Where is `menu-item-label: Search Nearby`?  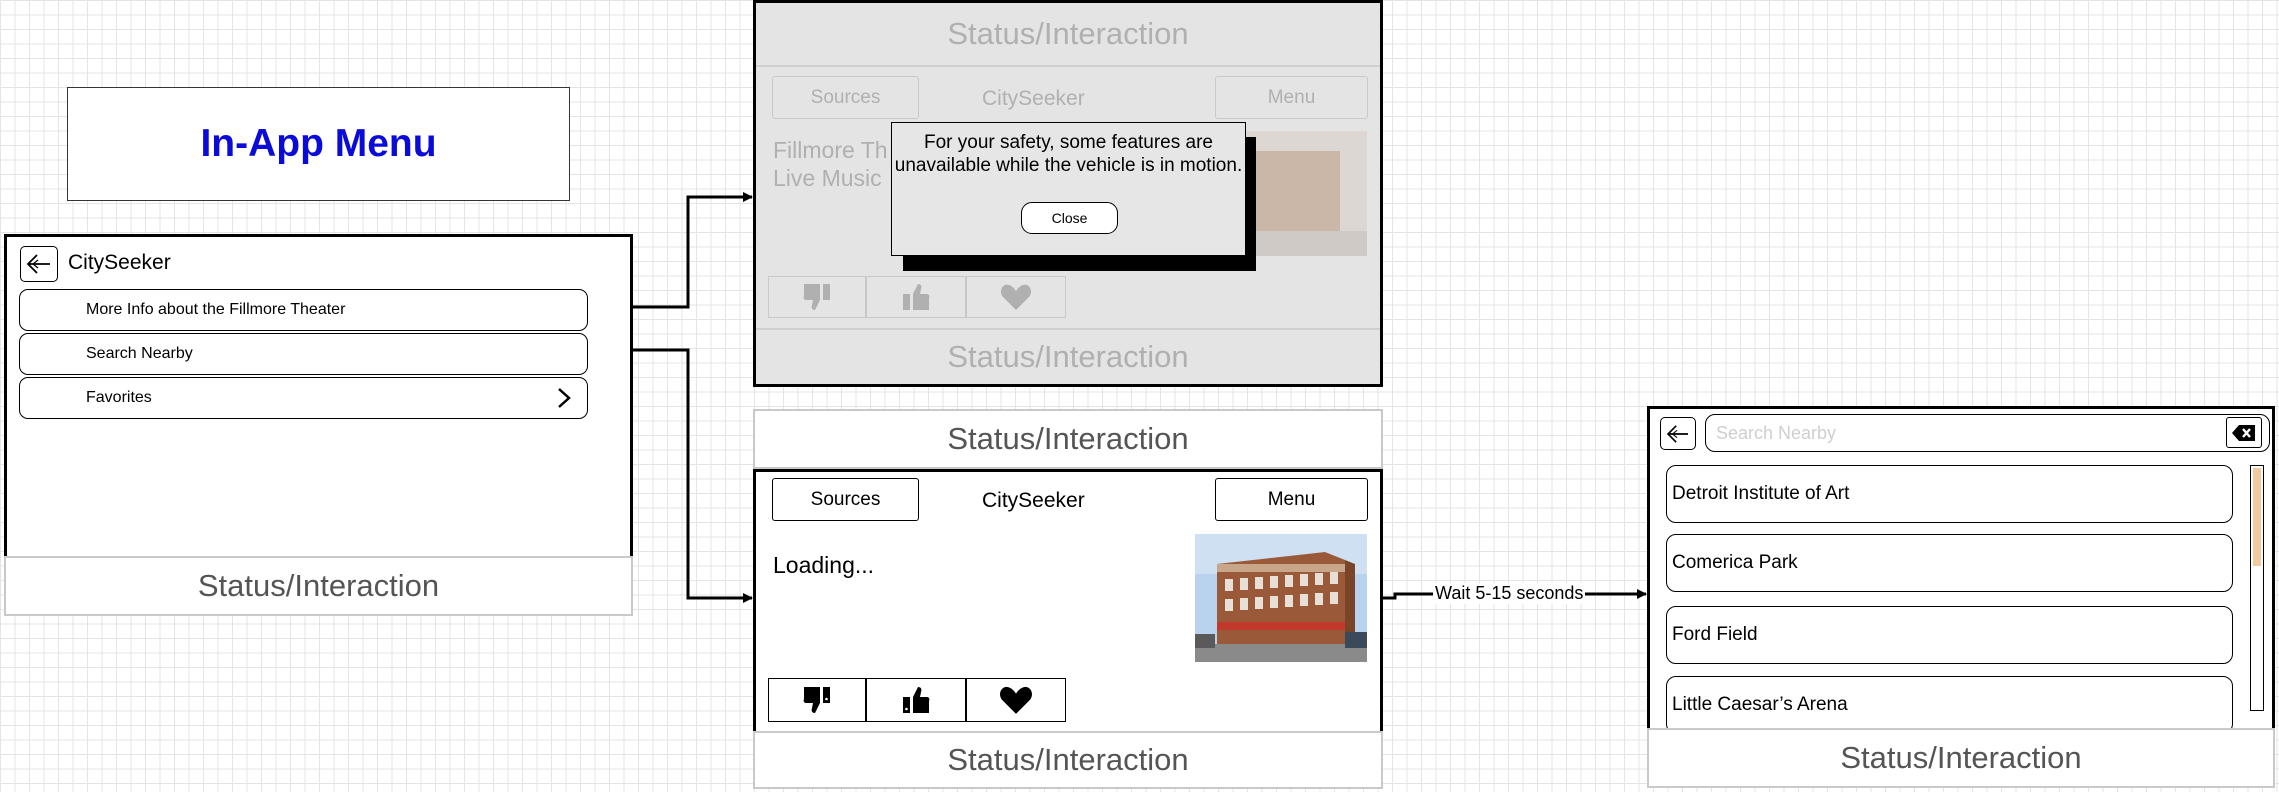 menu-item-label: Search Nearby is located at coordinates (139, 353).